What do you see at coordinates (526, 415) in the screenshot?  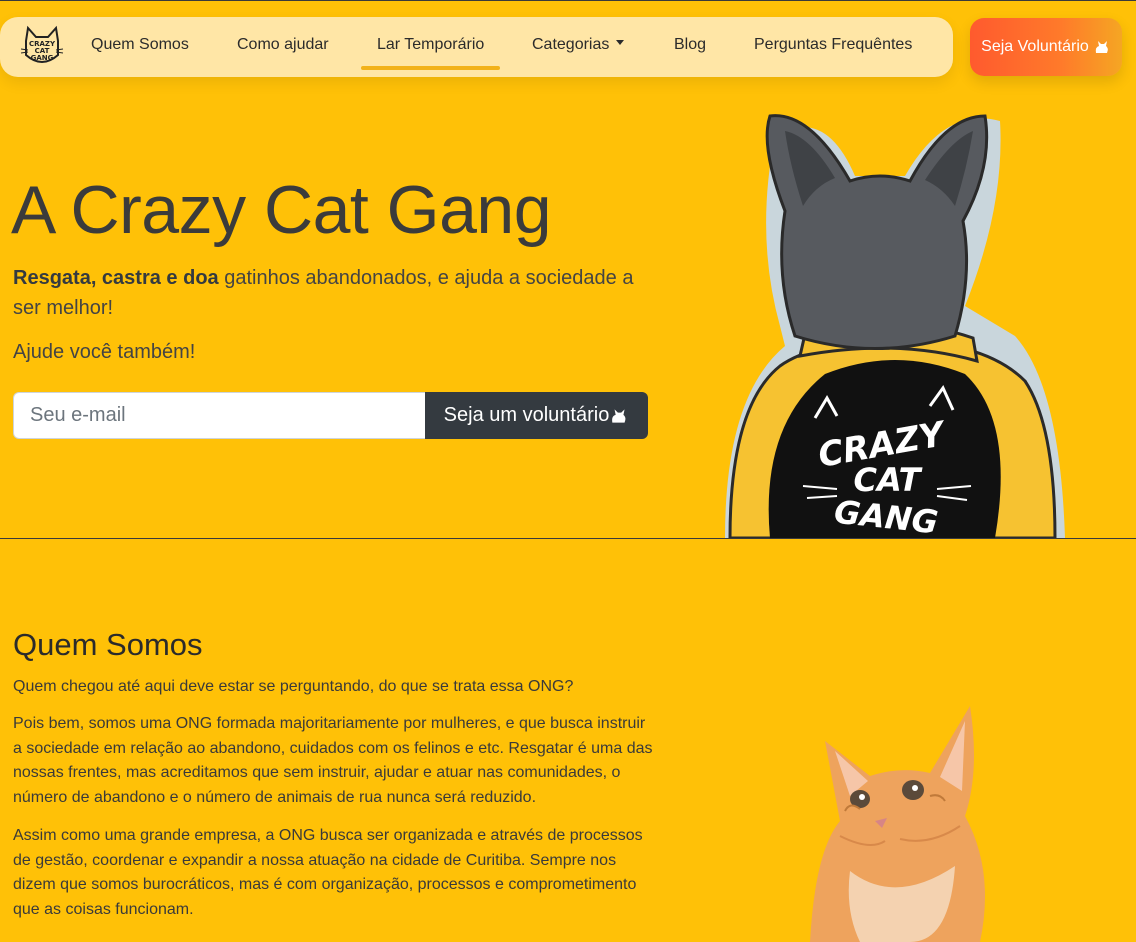 I see `seja-um-voluntario-label: Seja um voluntário` at bounding box center [526, 415].